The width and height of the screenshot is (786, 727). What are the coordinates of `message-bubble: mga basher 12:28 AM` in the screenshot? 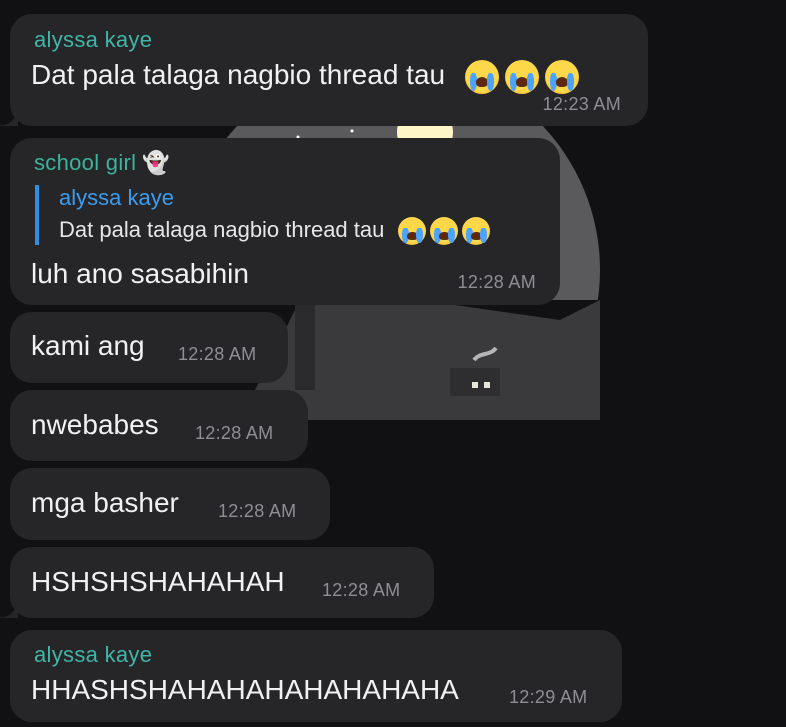 It's located at (170, 504).